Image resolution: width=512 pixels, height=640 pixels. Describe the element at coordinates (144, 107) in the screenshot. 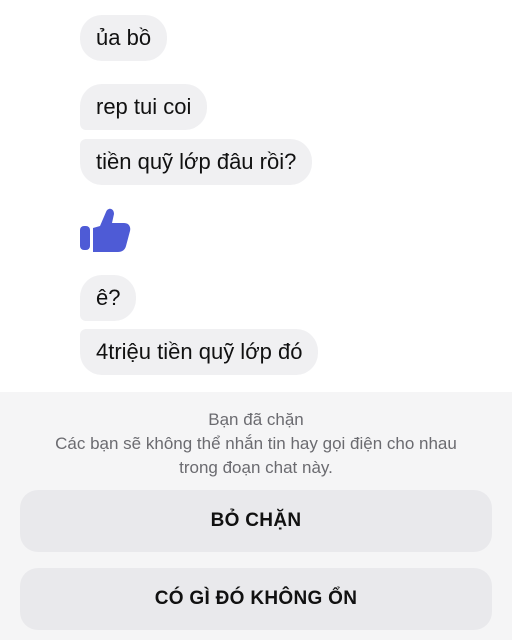

I see `message-bubble: rep tui coi` at that location.